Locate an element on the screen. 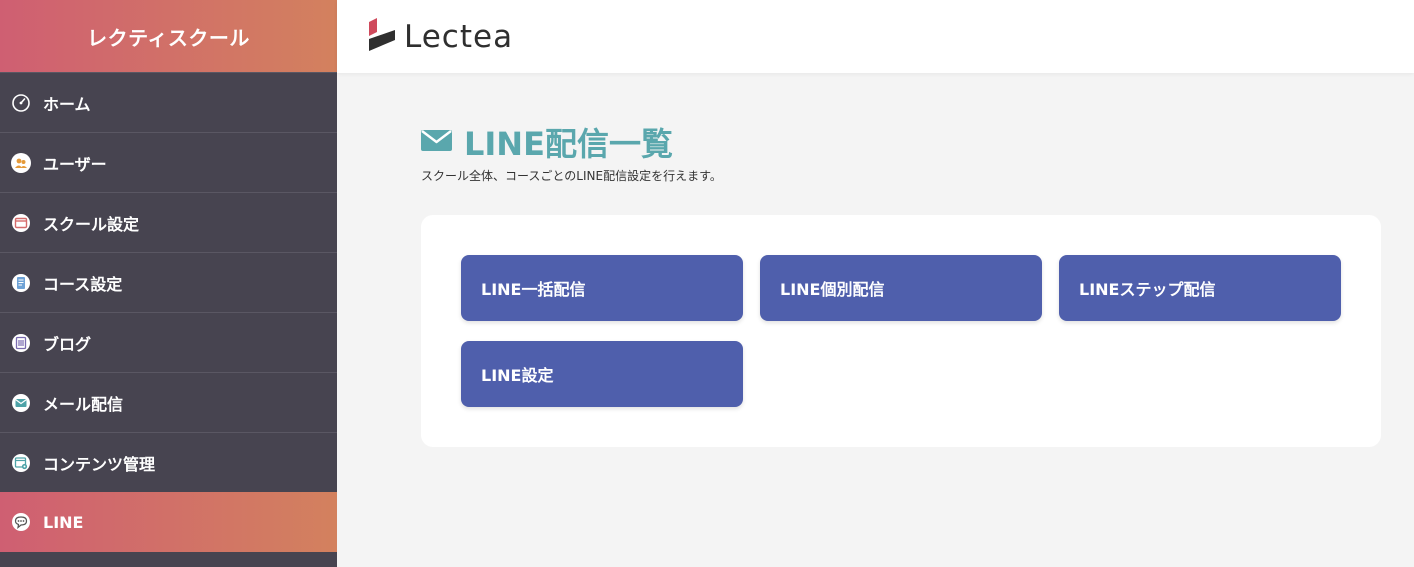 The width and height of the screenshot is (1414, 567). window-icon is located at coordinates (21, 223).